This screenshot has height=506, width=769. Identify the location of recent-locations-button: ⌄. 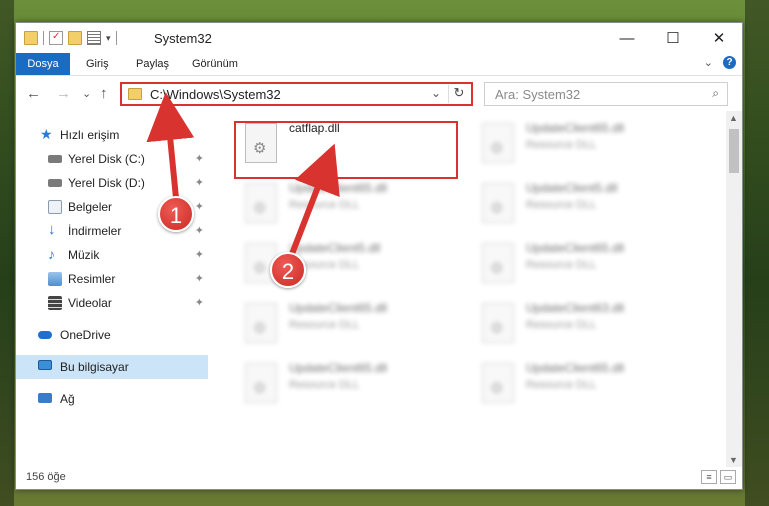
(86, 93).